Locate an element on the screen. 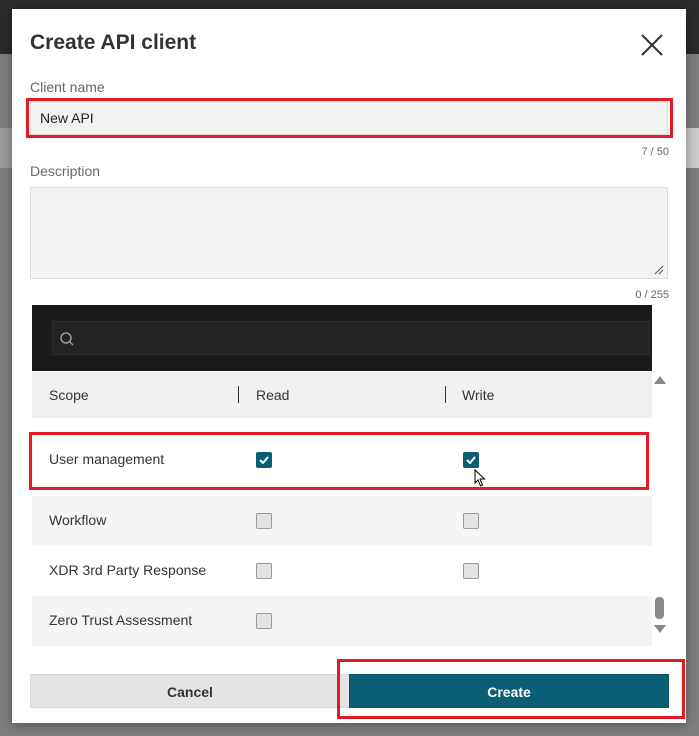  scope-search-input is located at coordinates (351, 338).